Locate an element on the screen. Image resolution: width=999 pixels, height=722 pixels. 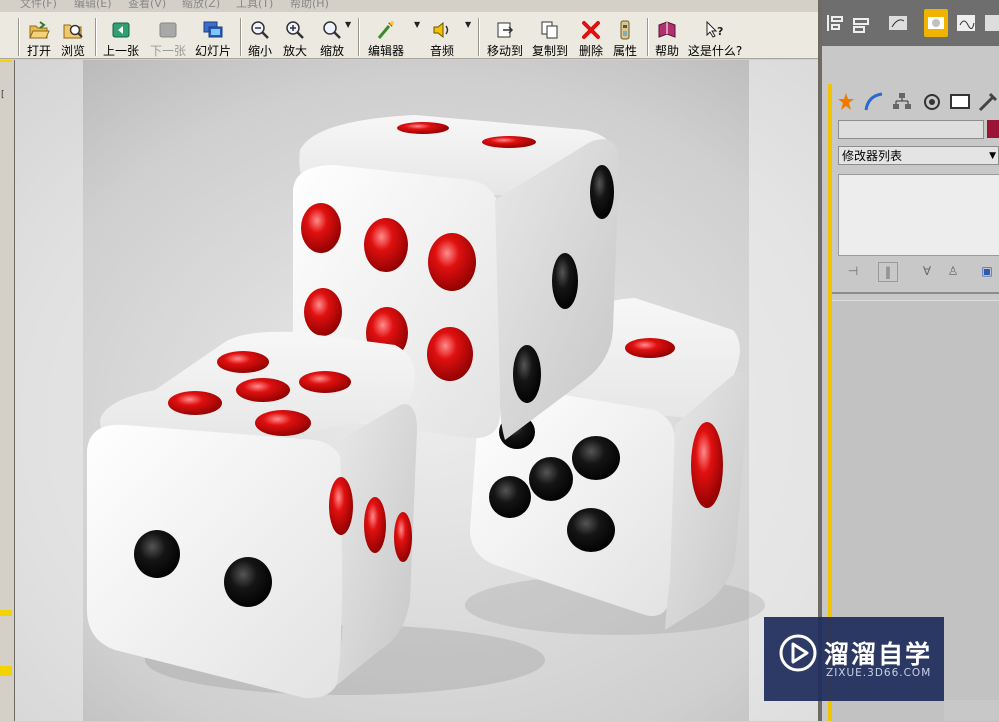
open-button: 打开 is located at coordinates (39, 37).